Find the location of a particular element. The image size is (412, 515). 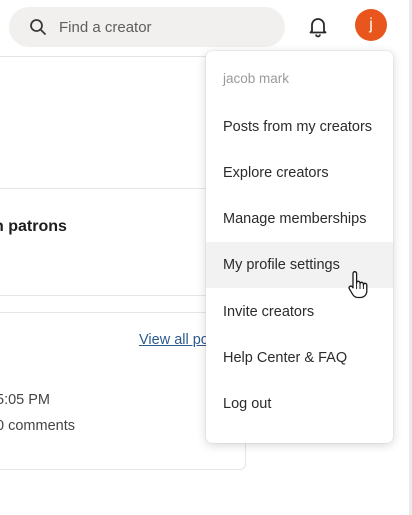

post-comments-count: 0 comments is located at coordinates (37, 426).